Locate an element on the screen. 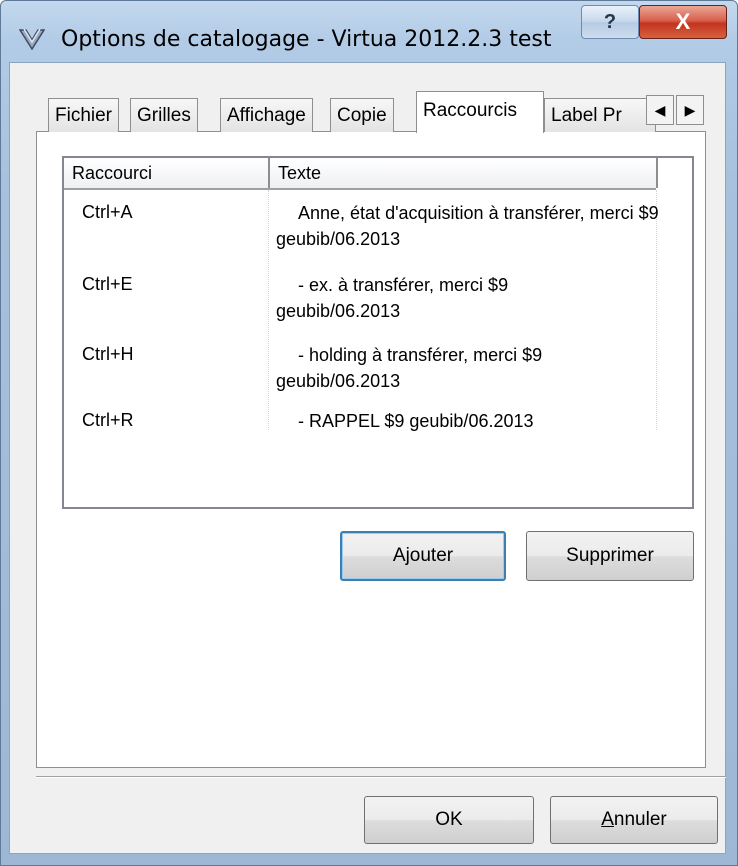 This screenshot has width=738, height=866. cancel-label-rest: nnuler is located at coordinates (640, 819).